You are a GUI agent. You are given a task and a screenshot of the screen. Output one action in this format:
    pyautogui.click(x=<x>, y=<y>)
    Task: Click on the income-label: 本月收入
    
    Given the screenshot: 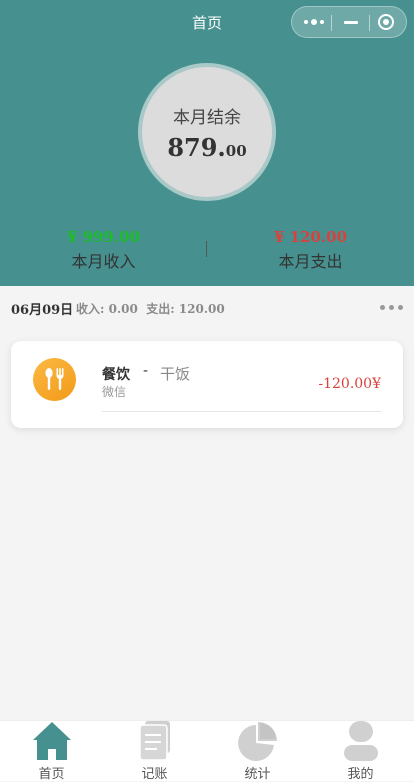 What is the action you would take?
    pyautogui.click(x=103, y=261)
    